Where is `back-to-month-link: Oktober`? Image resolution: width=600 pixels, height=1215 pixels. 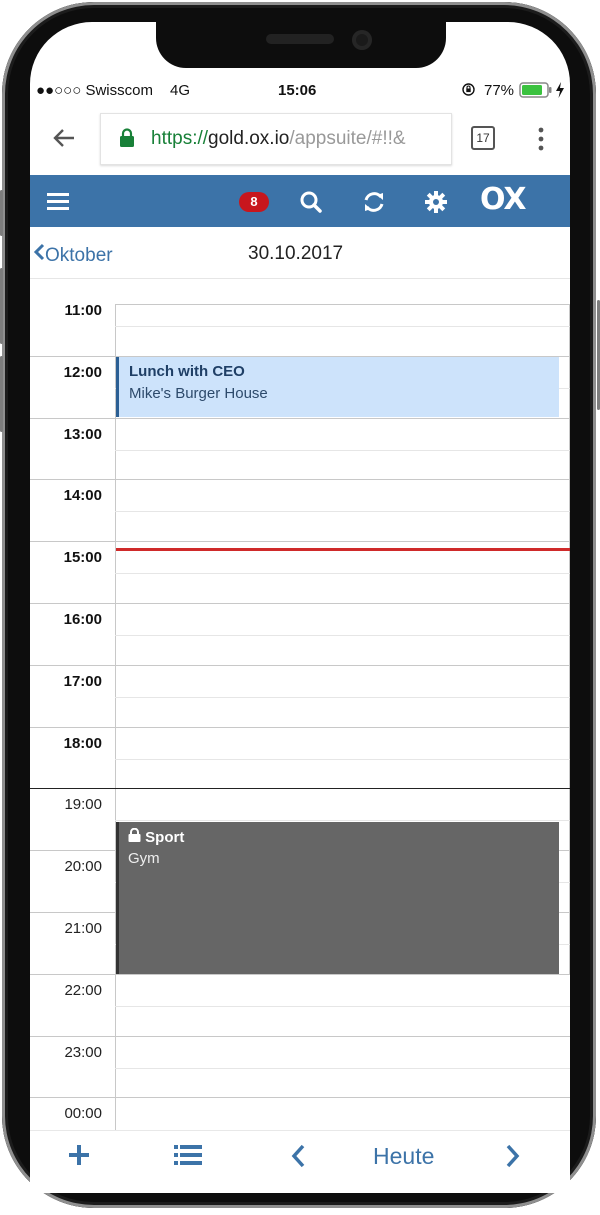 back-to-month-link: Oktober is located at coordinates (73, 255).